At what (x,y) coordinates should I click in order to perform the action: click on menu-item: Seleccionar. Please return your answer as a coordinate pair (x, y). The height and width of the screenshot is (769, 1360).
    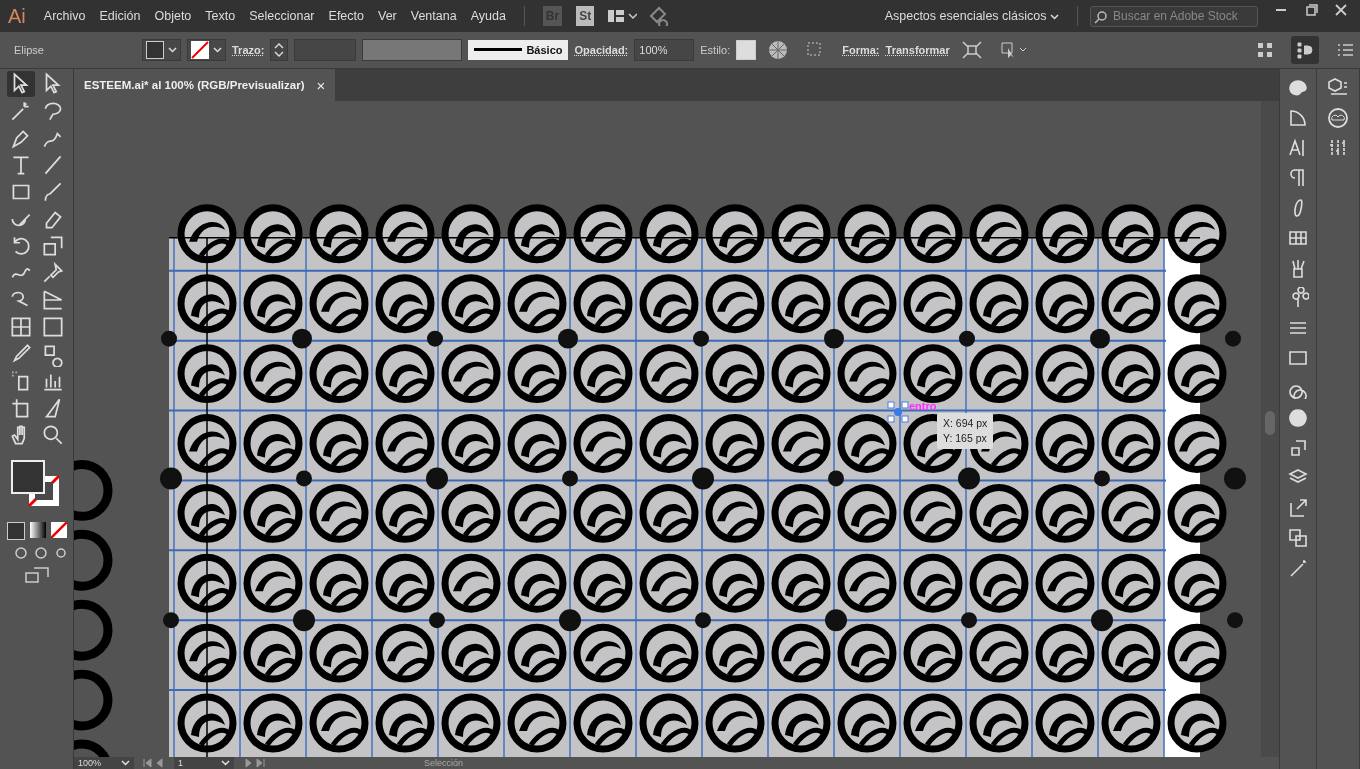
    Looking at the image, I should click on (282, 16).